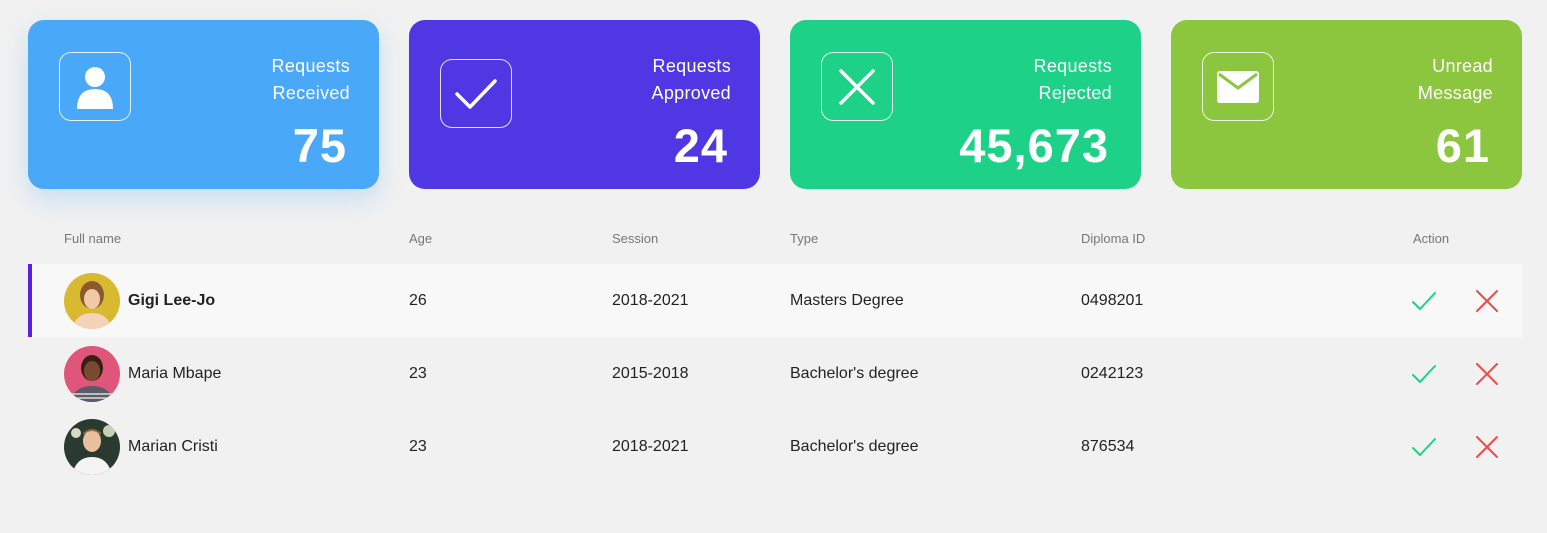 The width and height of the screenshot is (1547, 533). Describe the element at coordinates (1431, 238) in the screenshot. I see `header-action: Action` at that location.